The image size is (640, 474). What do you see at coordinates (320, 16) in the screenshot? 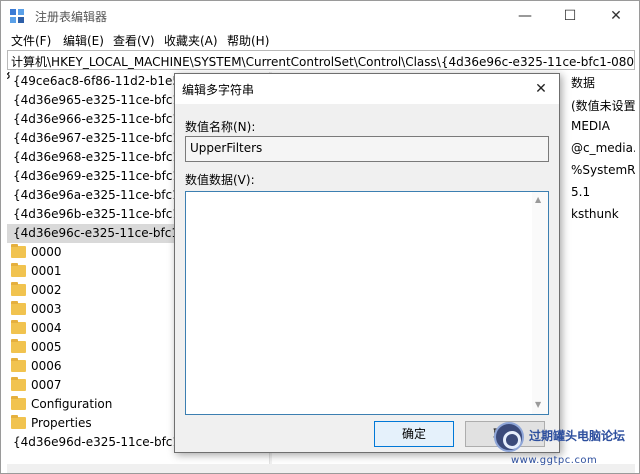
I see `title-bar: 注册表编辑器 — ☐ ✕` at bounding box center [320, 16].